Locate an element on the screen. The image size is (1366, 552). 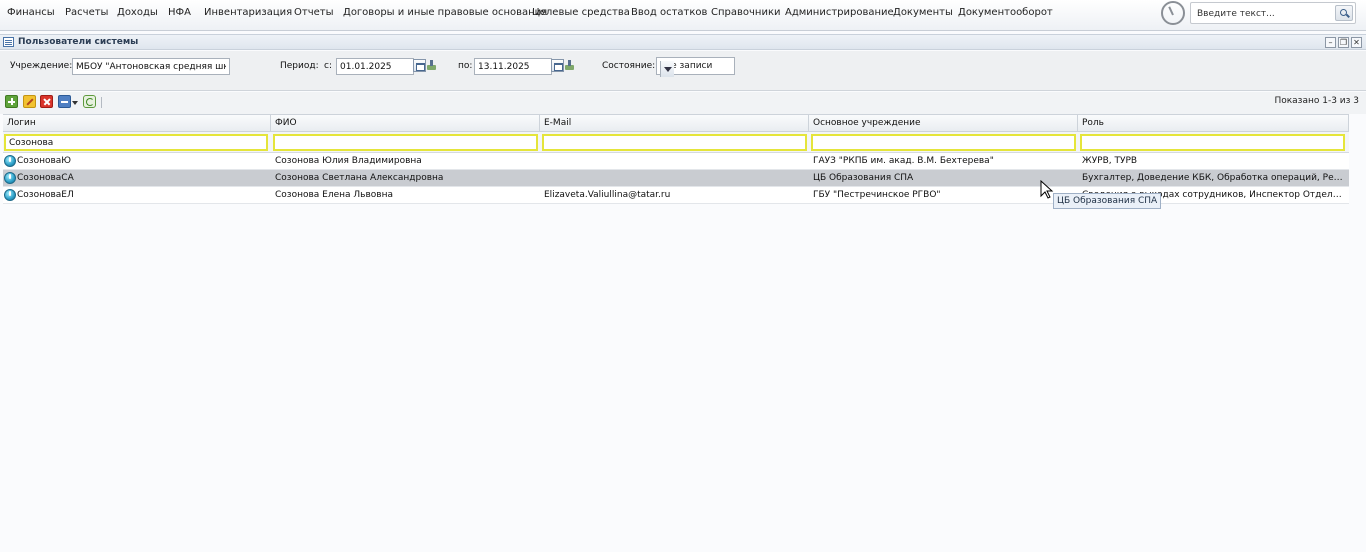
menu-item-income: Доходы is located at coordinates (137, 12).